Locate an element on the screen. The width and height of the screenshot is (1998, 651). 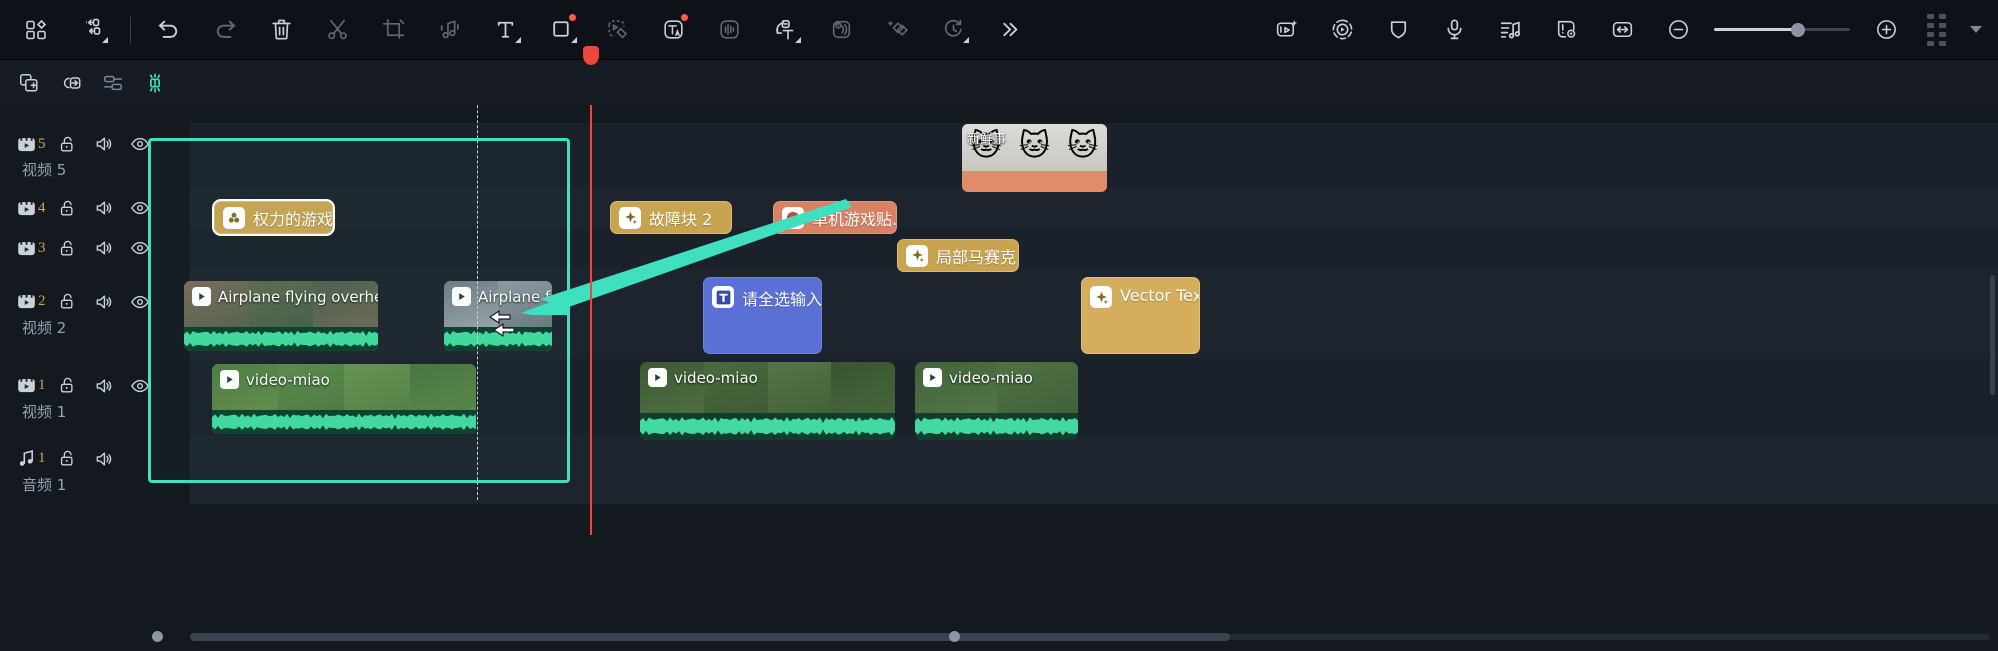
clip-cat-stickers: 🐱 🐱 🐱 新鲜事 is located at coordinates (1034, 158).